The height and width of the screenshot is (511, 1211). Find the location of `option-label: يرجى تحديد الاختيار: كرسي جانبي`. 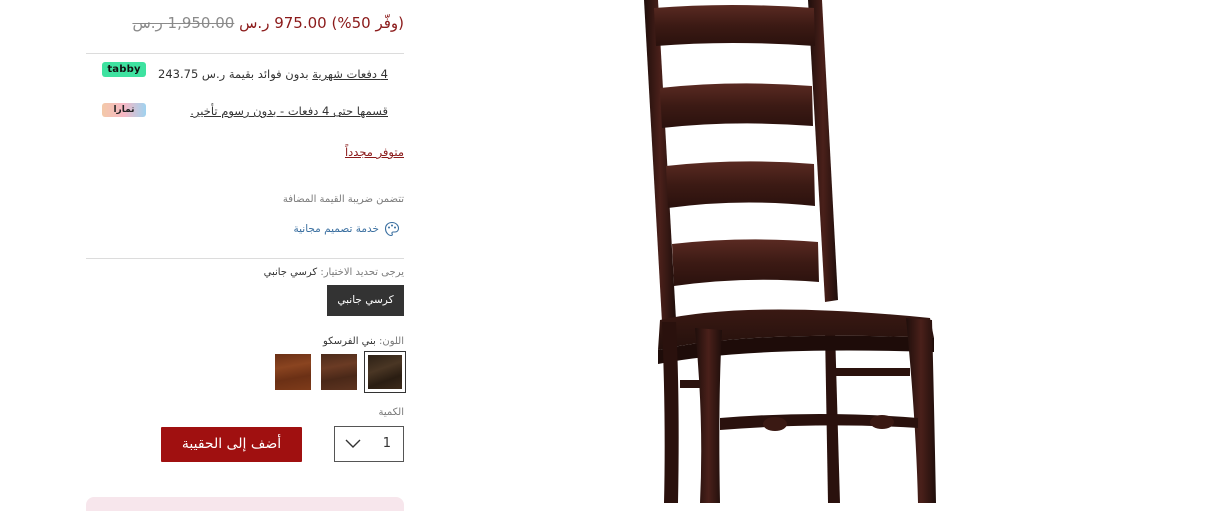

option-label: يرجى تحديد الاختيار: كرسي جانبي is located at coordinates (302, 272).